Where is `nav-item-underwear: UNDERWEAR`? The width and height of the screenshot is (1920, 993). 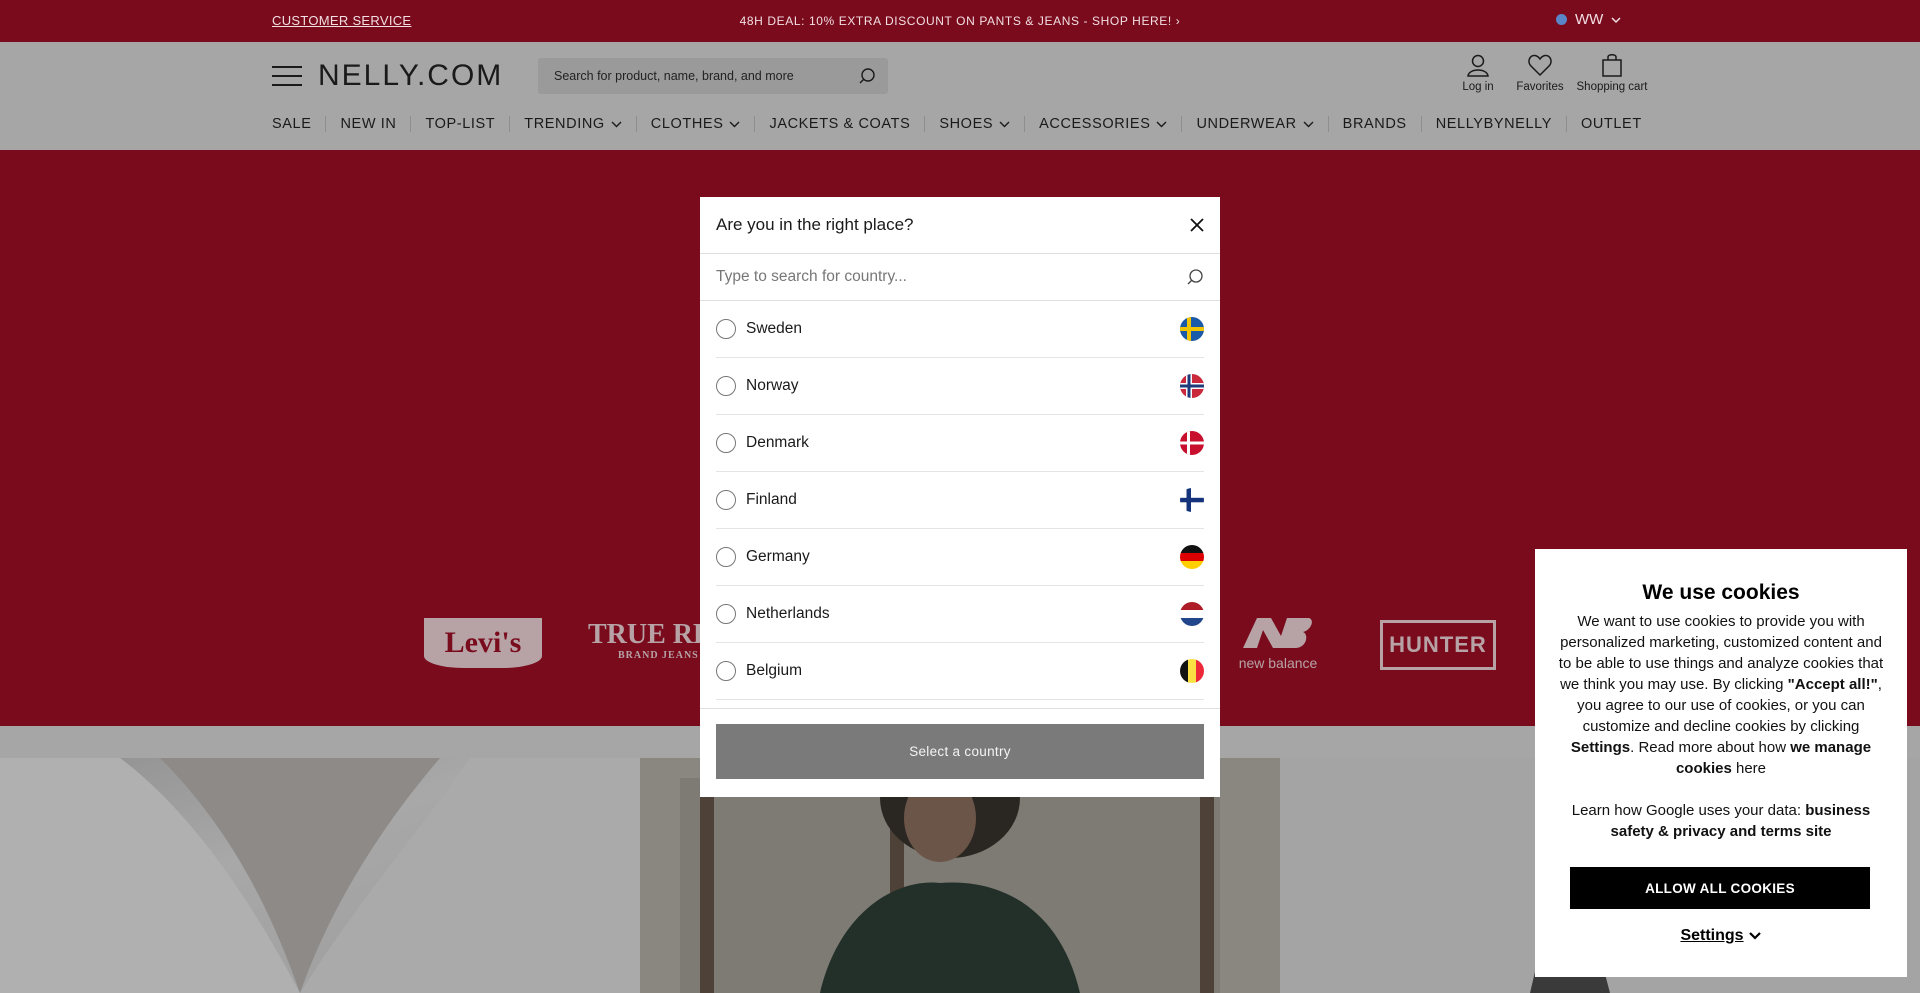 nav-item-underwear: UNDERWEAR is located at coordinates (1254, 124).